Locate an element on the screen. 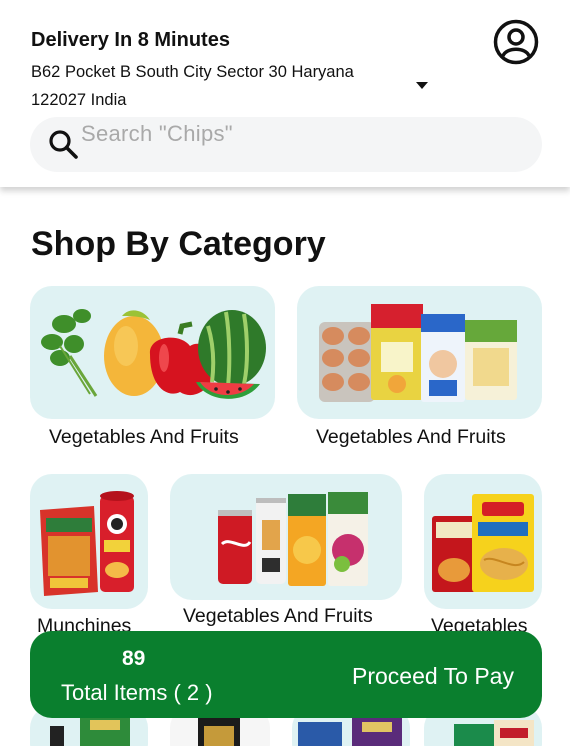  fruits-image is located at coordinates (153, 354).